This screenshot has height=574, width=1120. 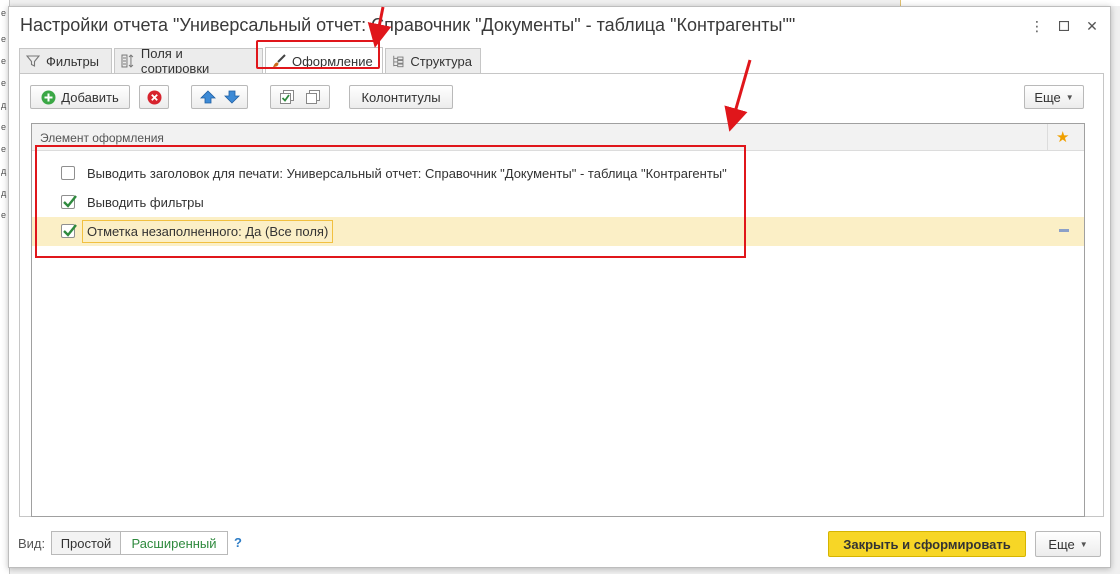 What do you see at coordinates (73, 61) in the screenshot?
I see `tab-label: Фильтры` at bounding box center [73, 61].